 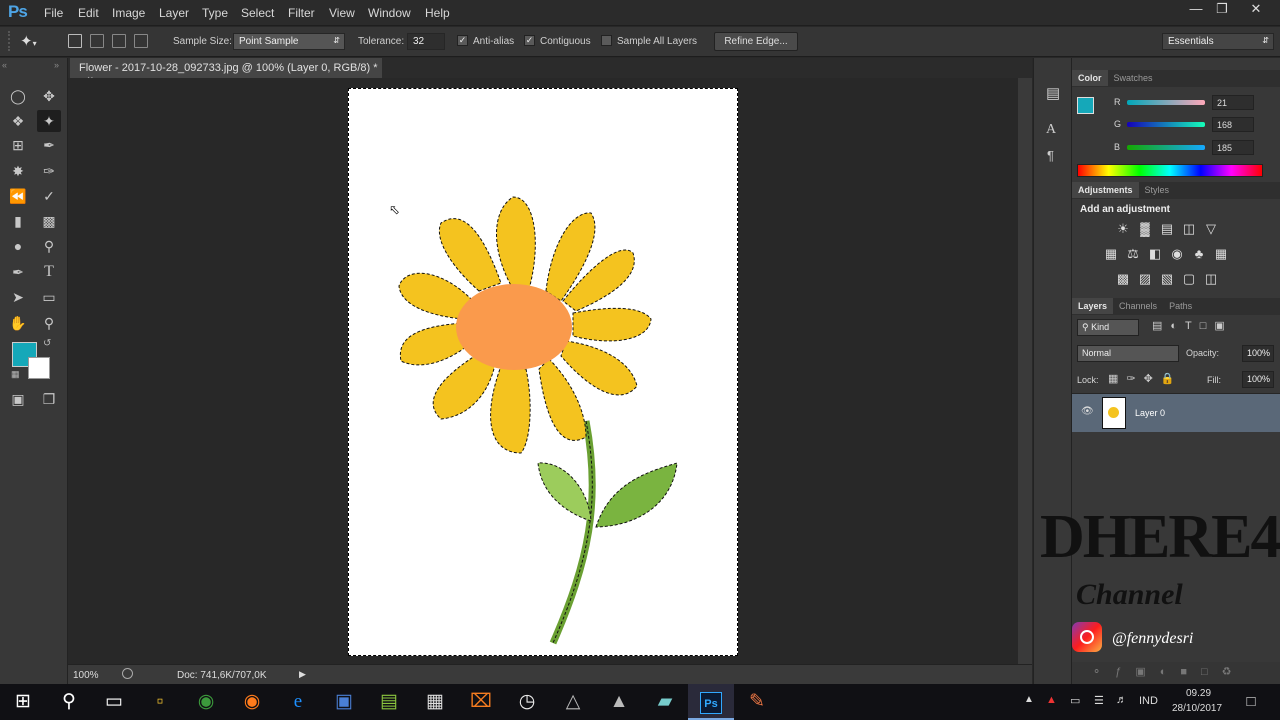 I want to click on b-slider, so click(x=1166, y=147).